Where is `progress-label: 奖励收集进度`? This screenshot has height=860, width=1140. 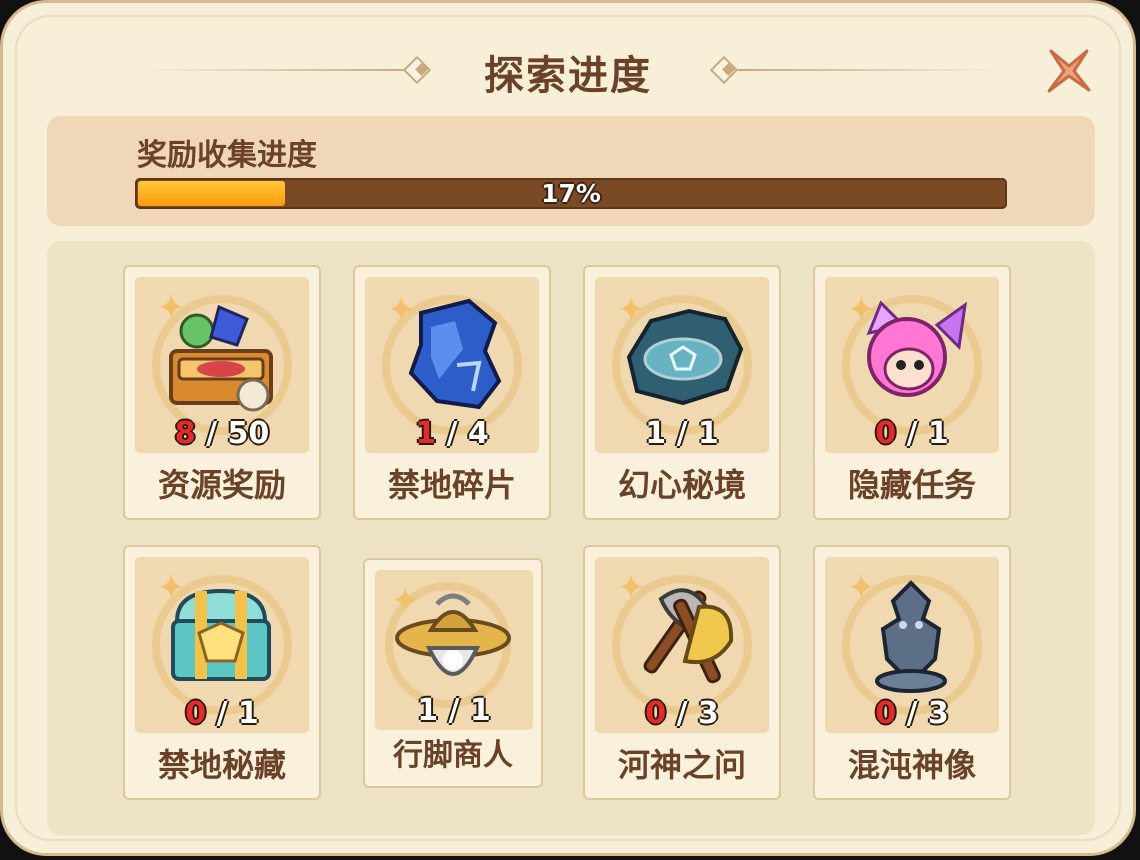
progress-label: 奖励收集进度 is located at coordinates (227, 155).